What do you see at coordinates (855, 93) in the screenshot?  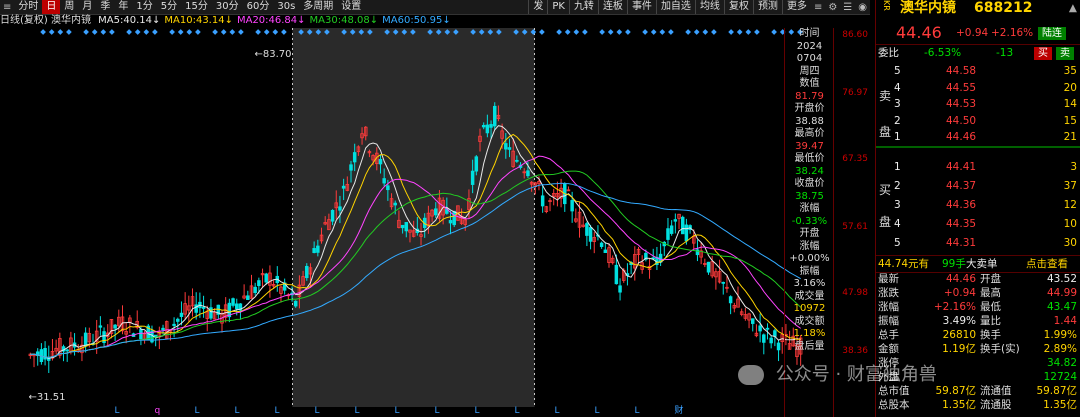 I see `axis-label-1: 76.97` at bounding box center [855, 93].